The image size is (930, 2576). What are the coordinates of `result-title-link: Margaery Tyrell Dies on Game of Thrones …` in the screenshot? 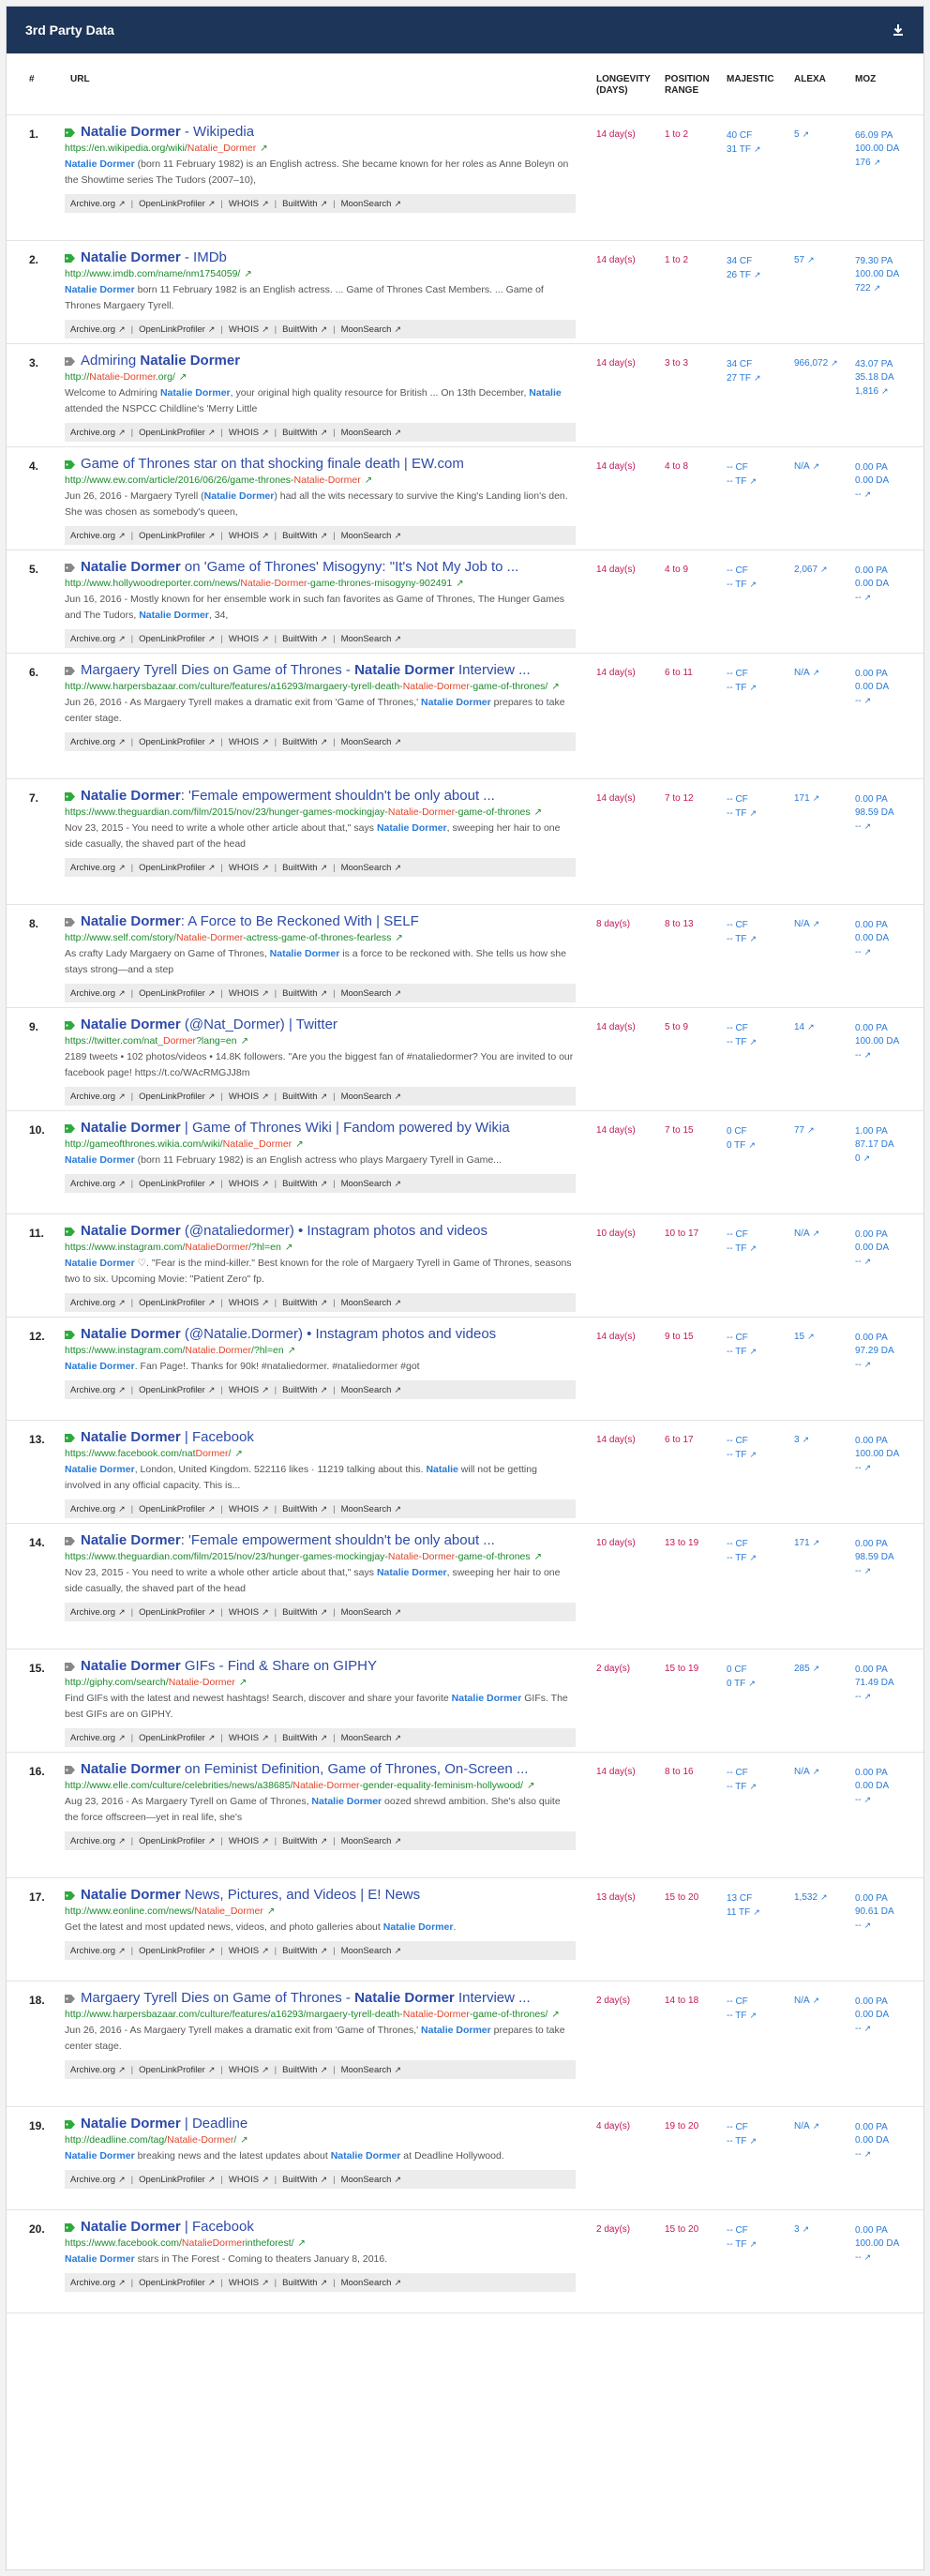 It's located at (306, 670).